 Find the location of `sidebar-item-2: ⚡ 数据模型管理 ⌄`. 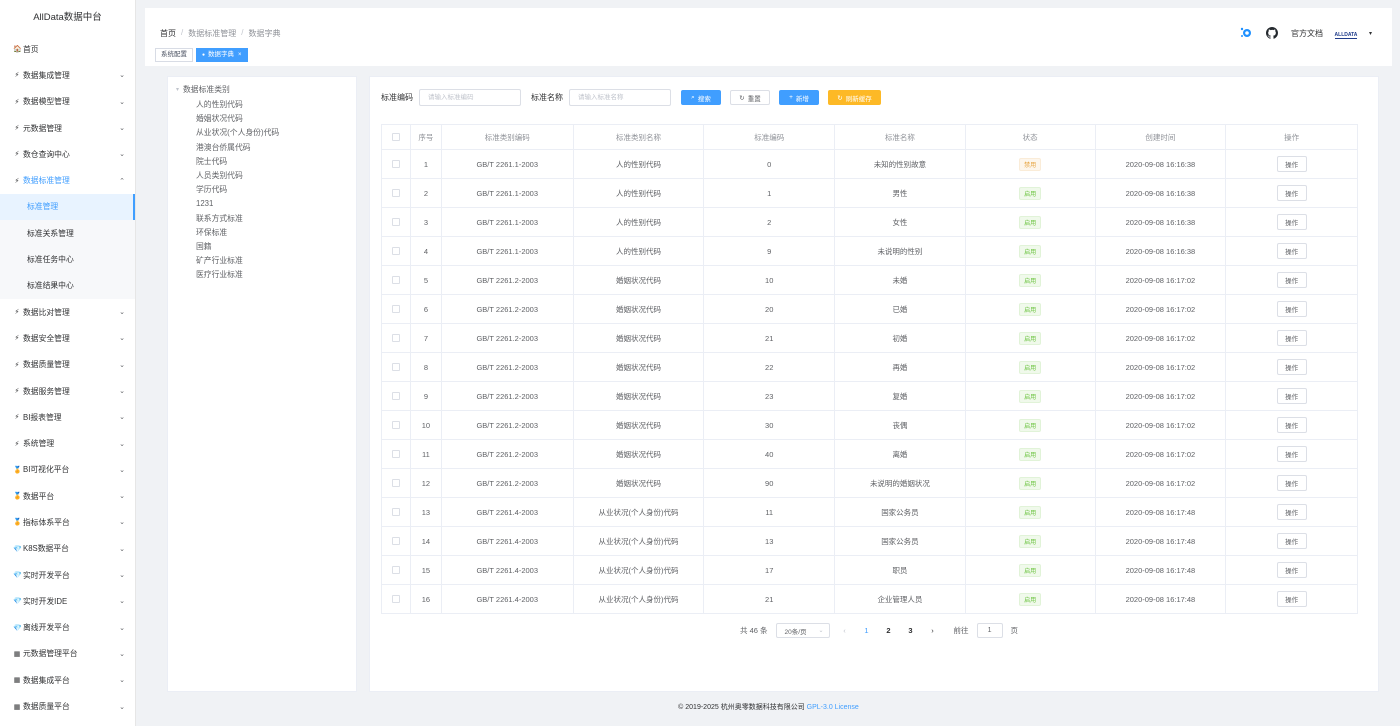

sidebar-item-2: ⚡ 数据模型管理 ⌄ is located at coordinates (67, 102).